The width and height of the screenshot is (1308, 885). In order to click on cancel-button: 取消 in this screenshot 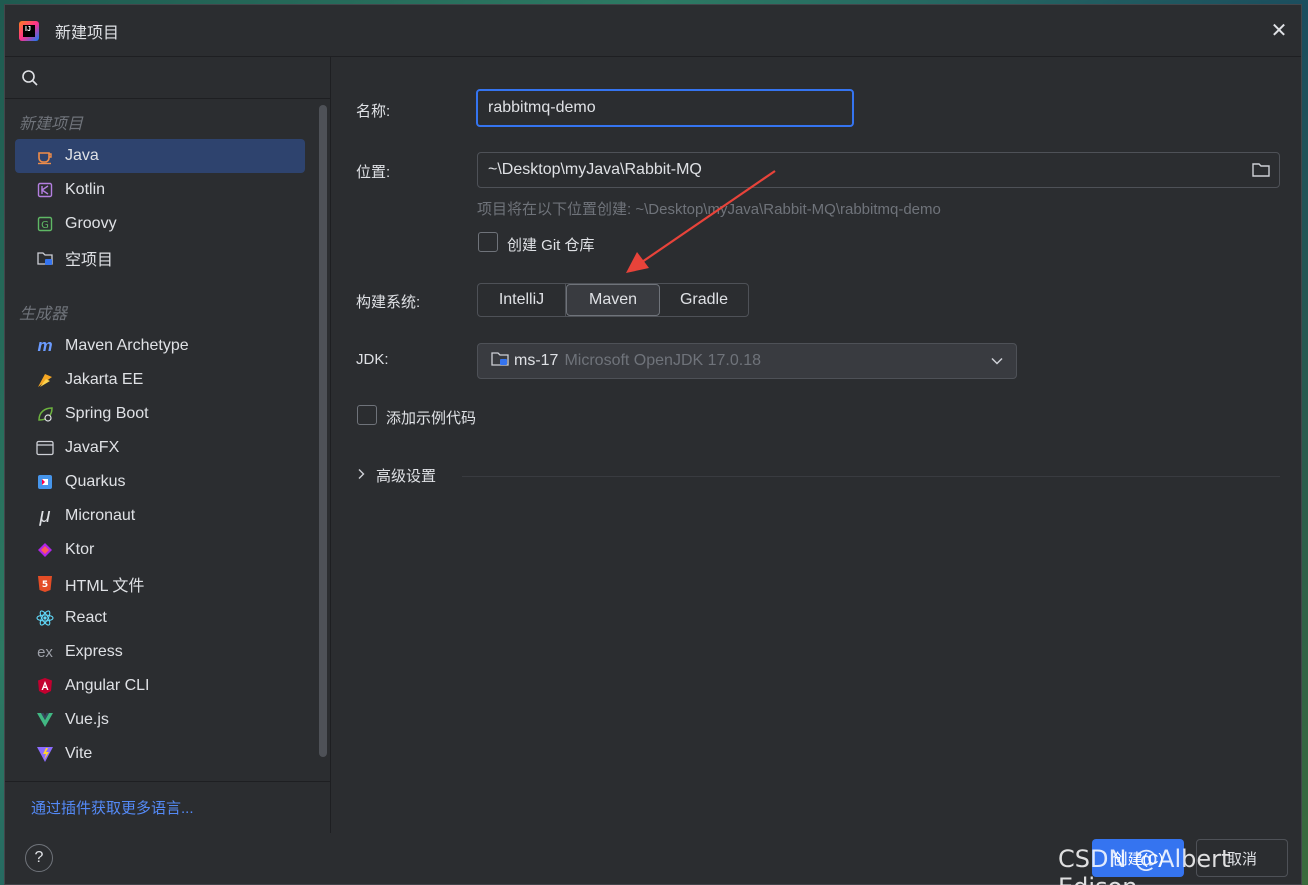, I will do `click(1242, 858)`.